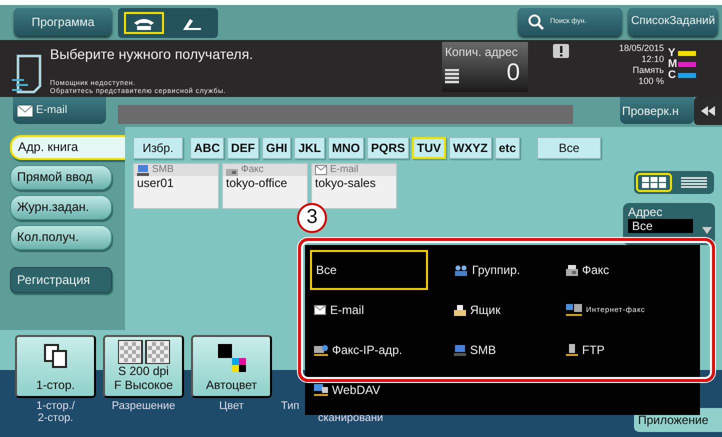  What do you see at coordinates (652, 59) in the screenshot?
I see `status-time: 12:10` at bounding box center [652, 59].